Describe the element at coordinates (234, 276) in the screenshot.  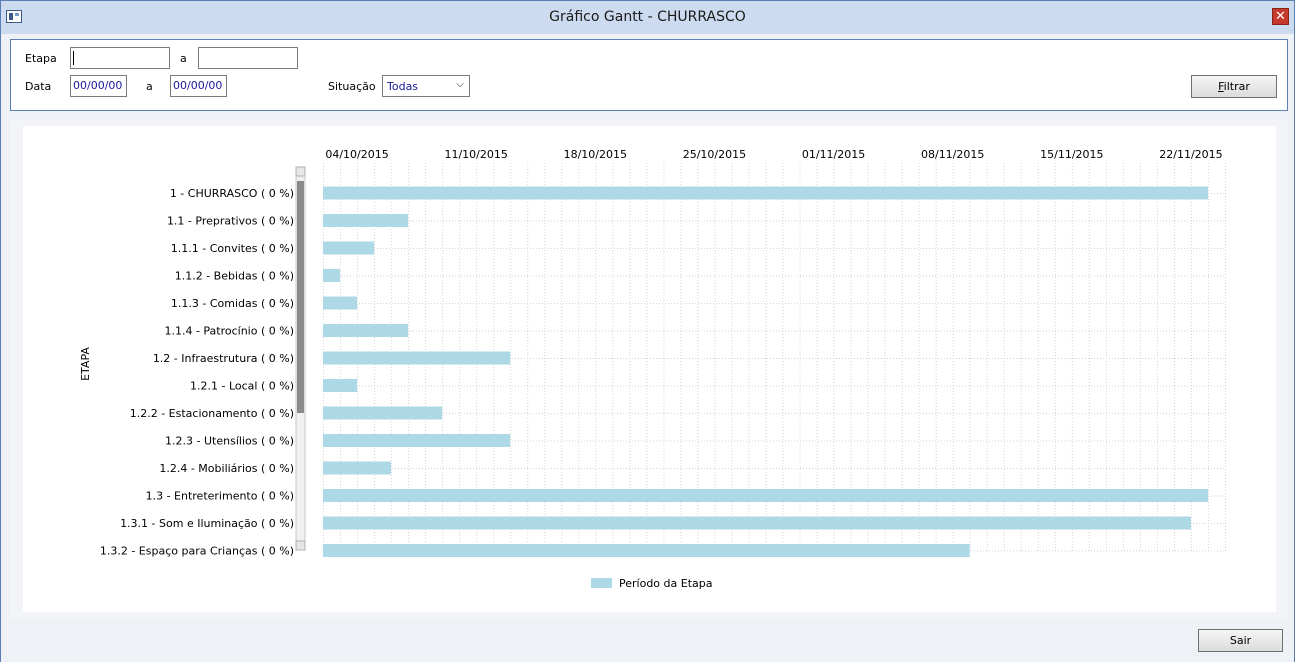
I see `task-label: 1.1.2 - Bebidas ( 0 %)` at that location.